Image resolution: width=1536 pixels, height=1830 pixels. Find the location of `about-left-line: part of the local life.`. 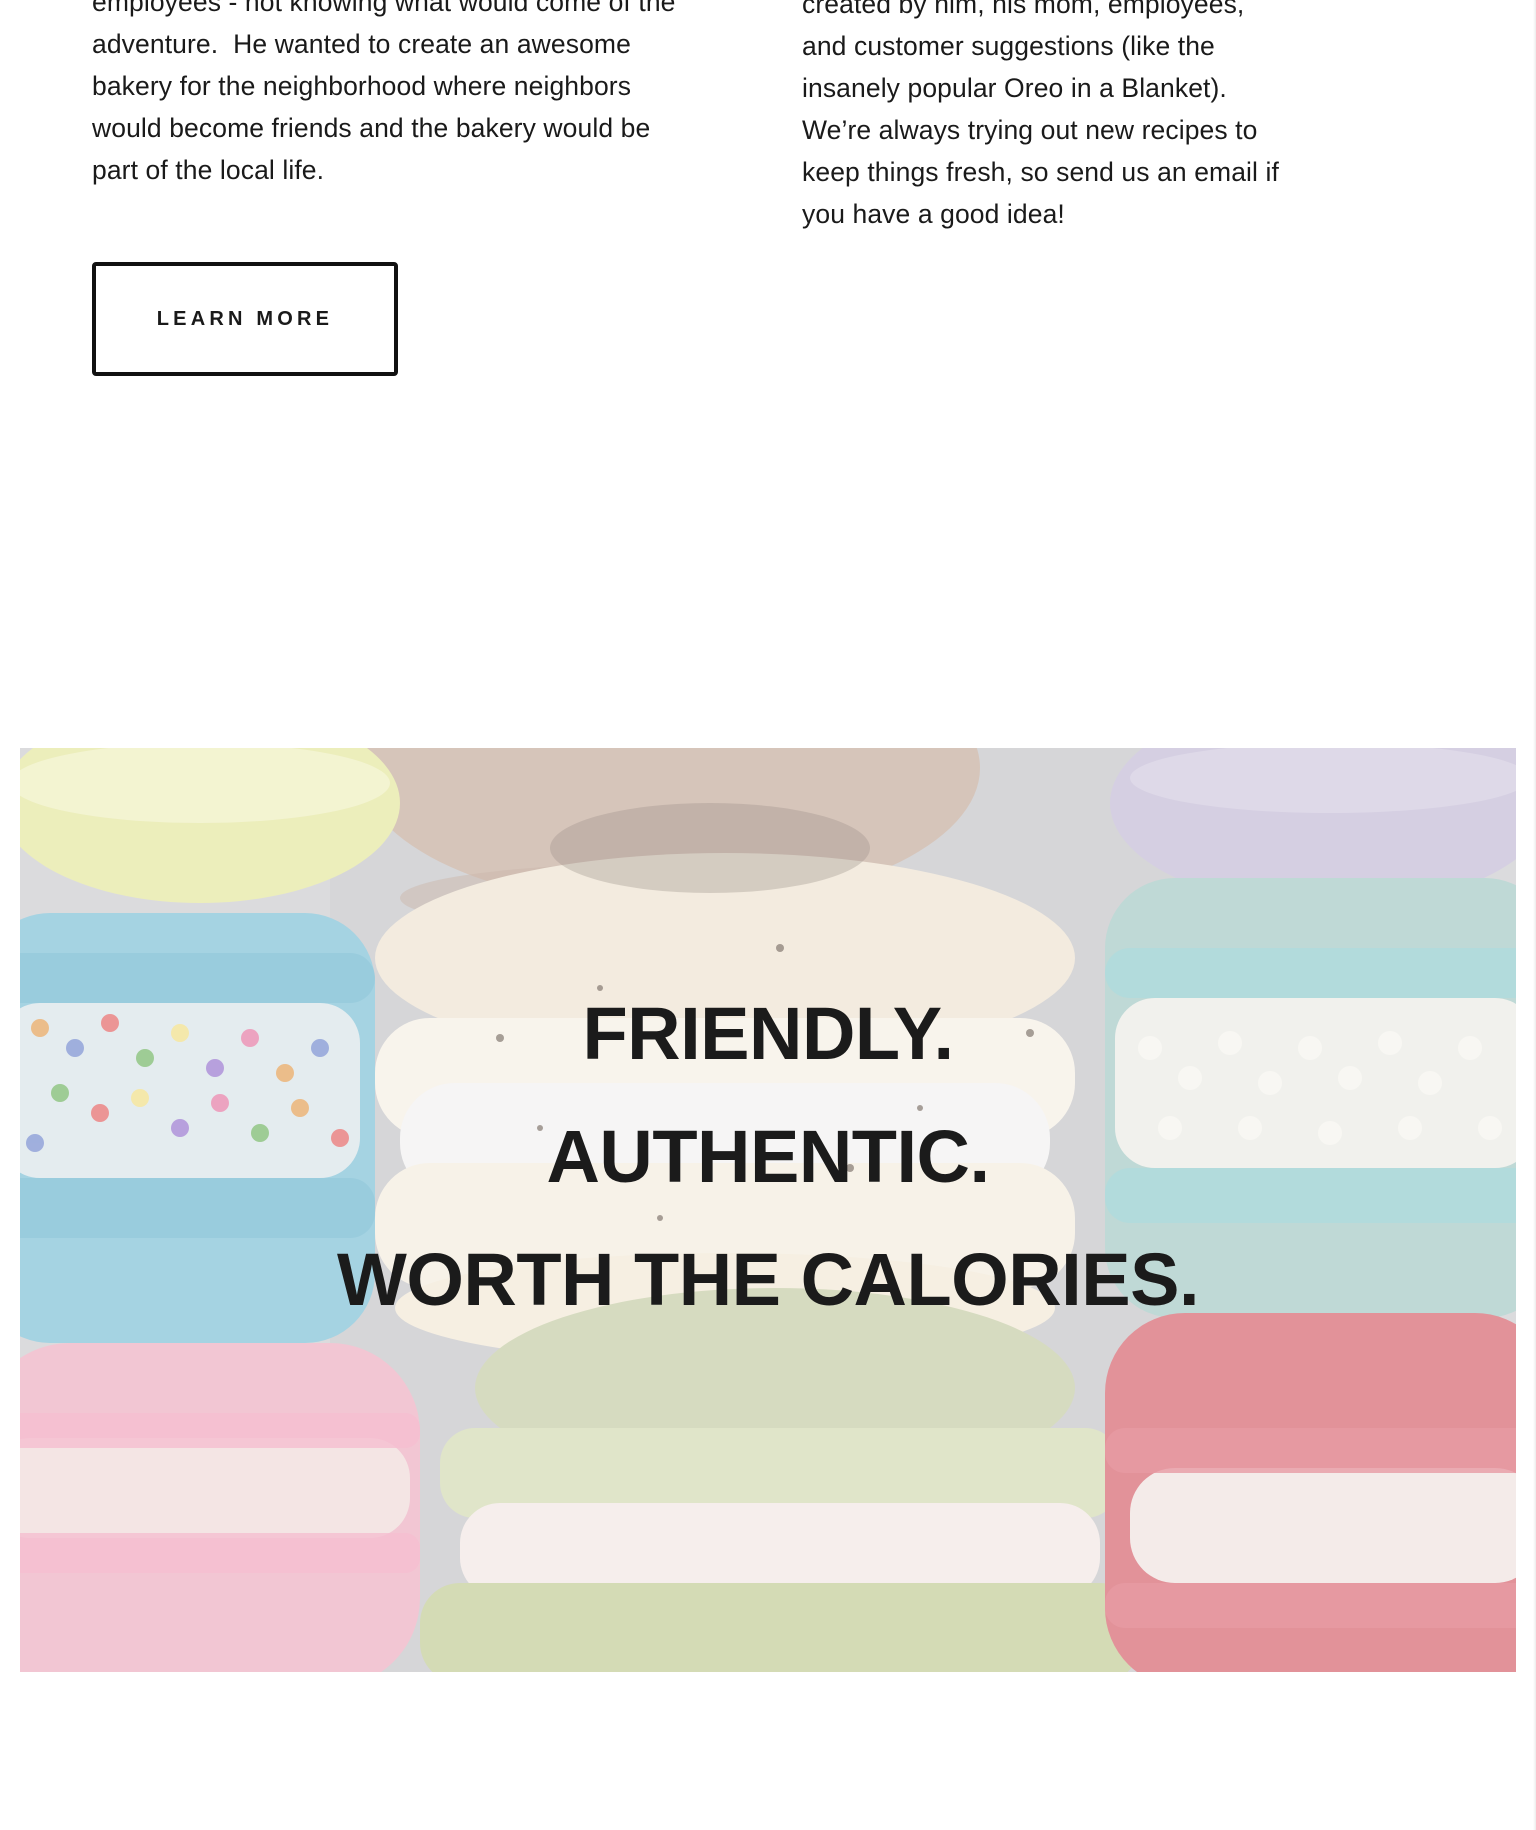

about-left-line: part of the local life. is located at coordinates (208, 170).